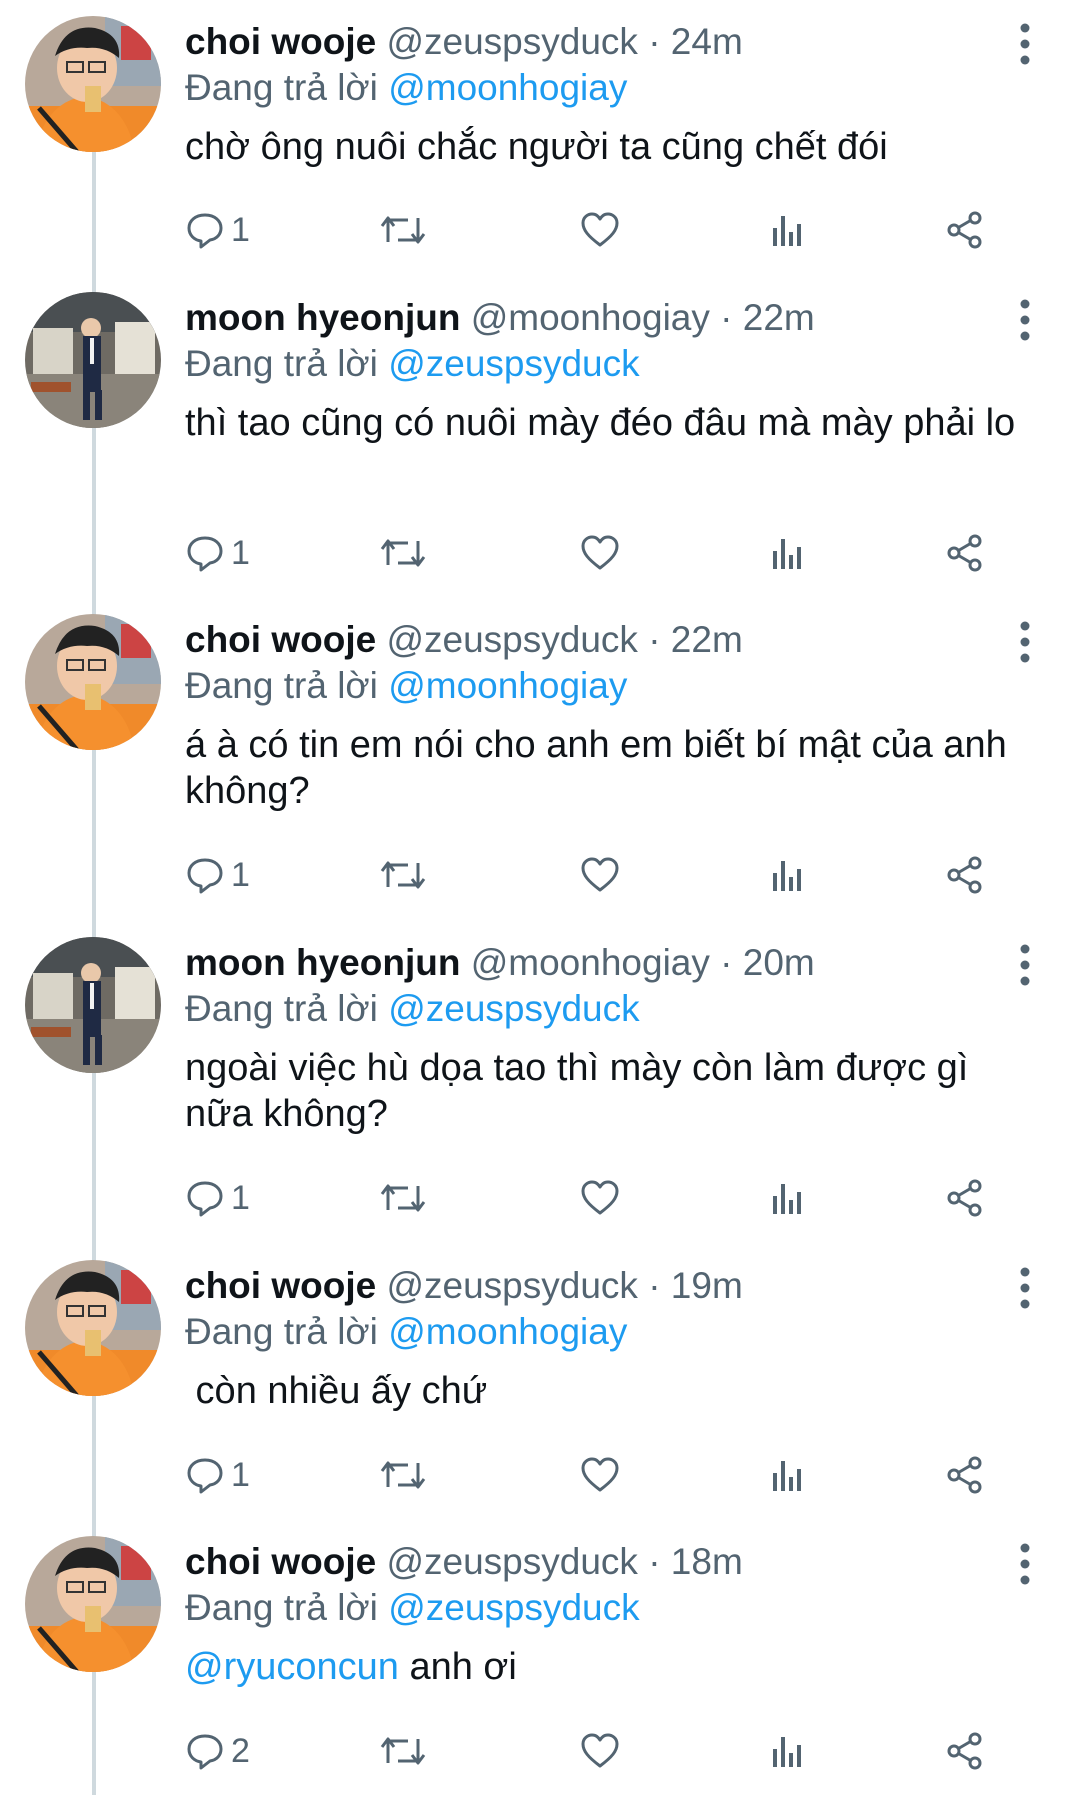 This screenshot has height=1795, width=1080. What do you see at coordinates (217, 1751) in the screenshot?
I see `reply-button: 2` at bounding box center [217, 1751].